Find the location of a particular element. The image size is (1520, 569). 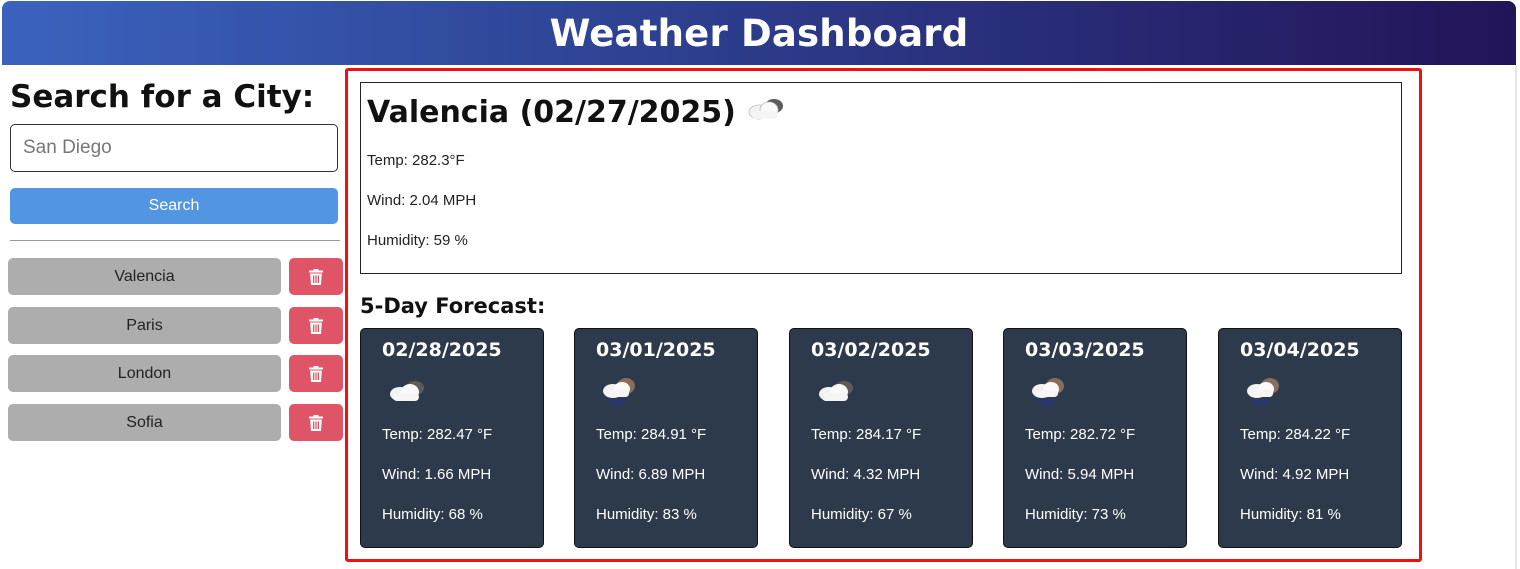

forecast-humidity: Humidity: 81 % is located at coordinates (1290, 514).